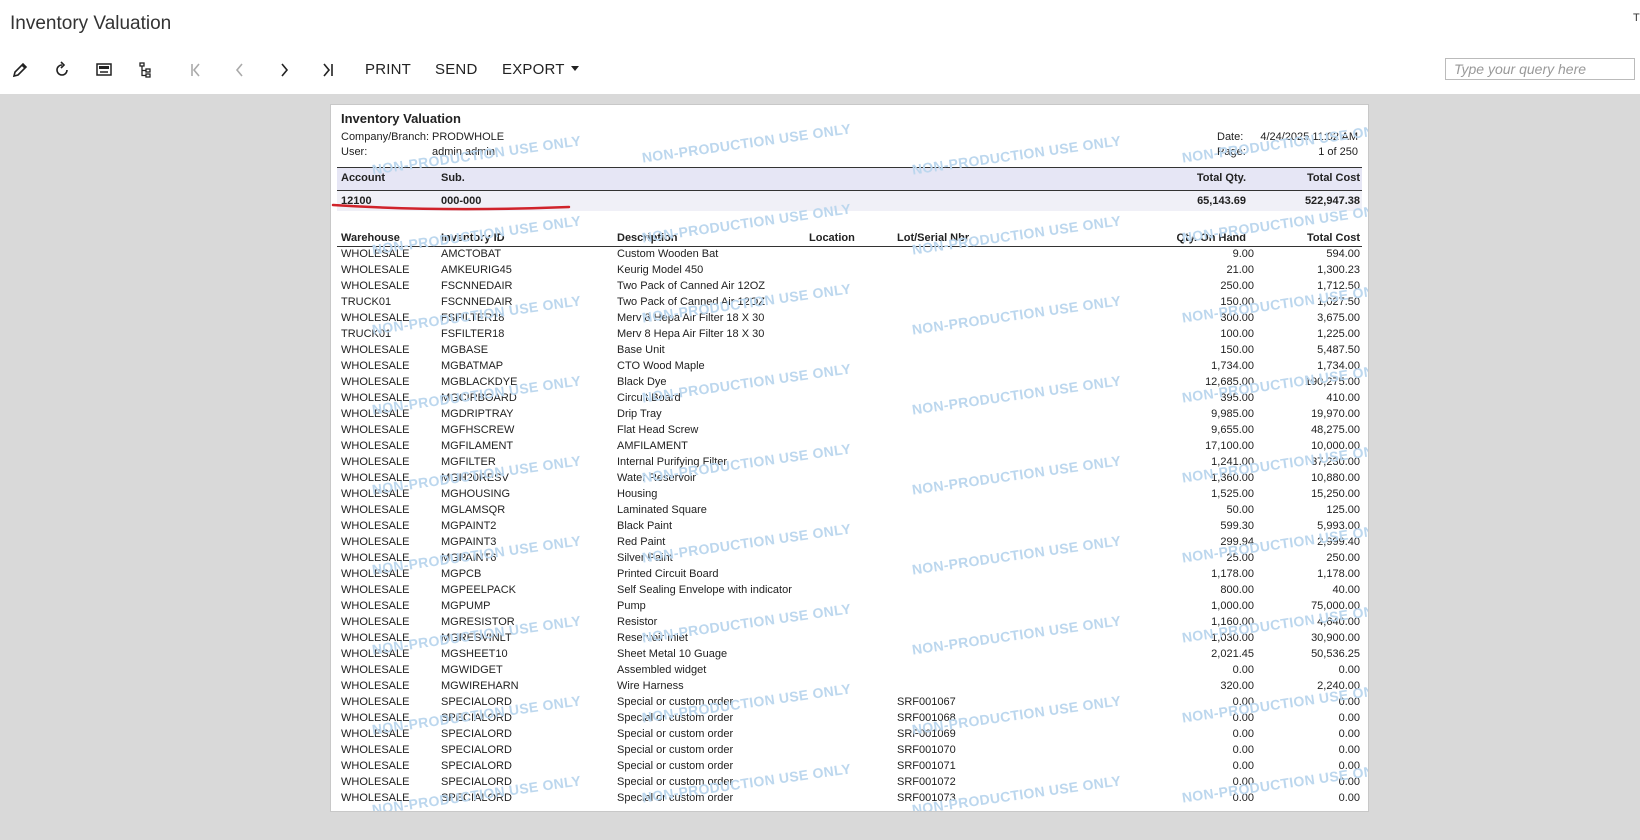  Describe the element at coordinates (284, 70) in the screenshot. I see `next-page-icon` at that location.